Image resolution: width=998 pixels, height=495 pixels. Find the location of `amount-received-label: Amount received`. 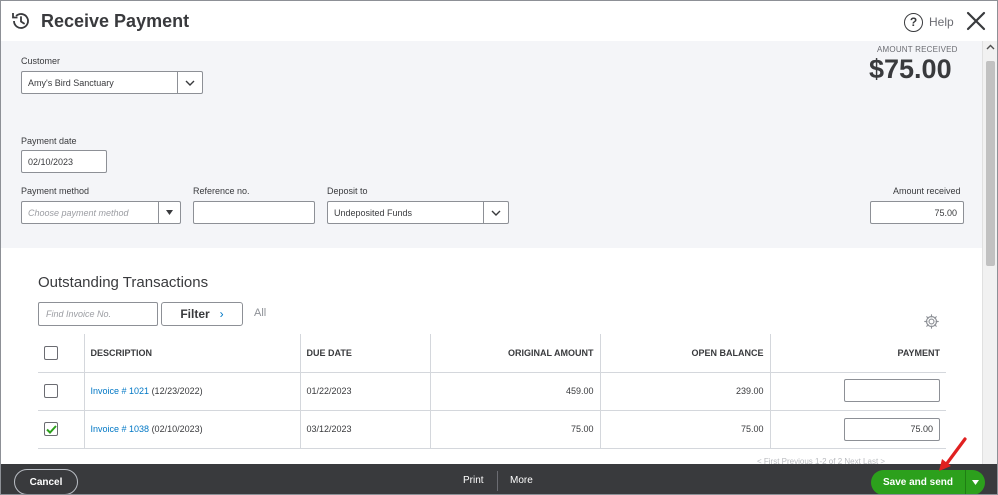

amount-received-label: Amount received is located at coordinates (927, 191).